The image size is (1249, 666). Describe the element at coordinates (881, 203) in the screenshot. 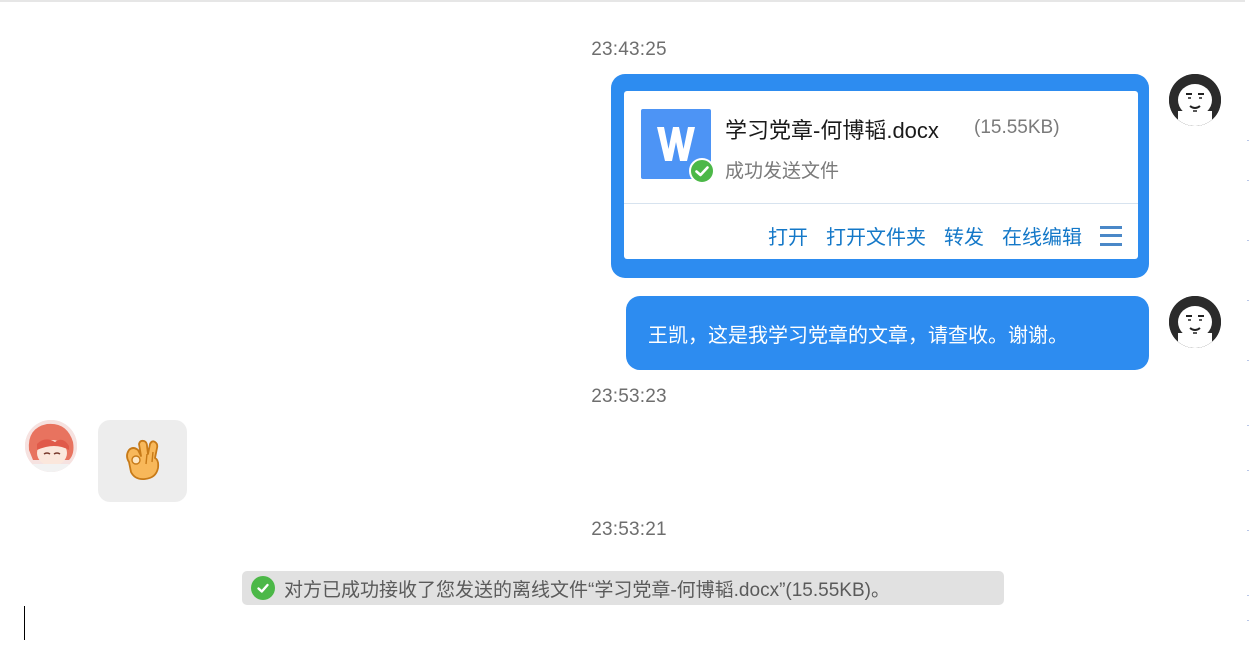

I see `divider` at that location.